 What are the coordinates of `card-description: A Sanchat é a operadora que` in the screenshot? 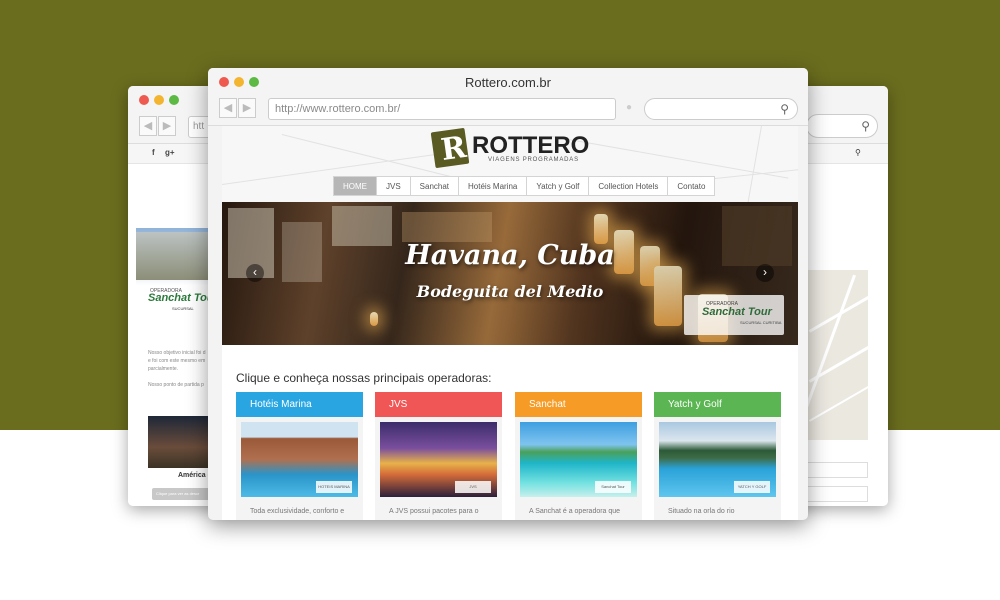 It's located at (575, 511).